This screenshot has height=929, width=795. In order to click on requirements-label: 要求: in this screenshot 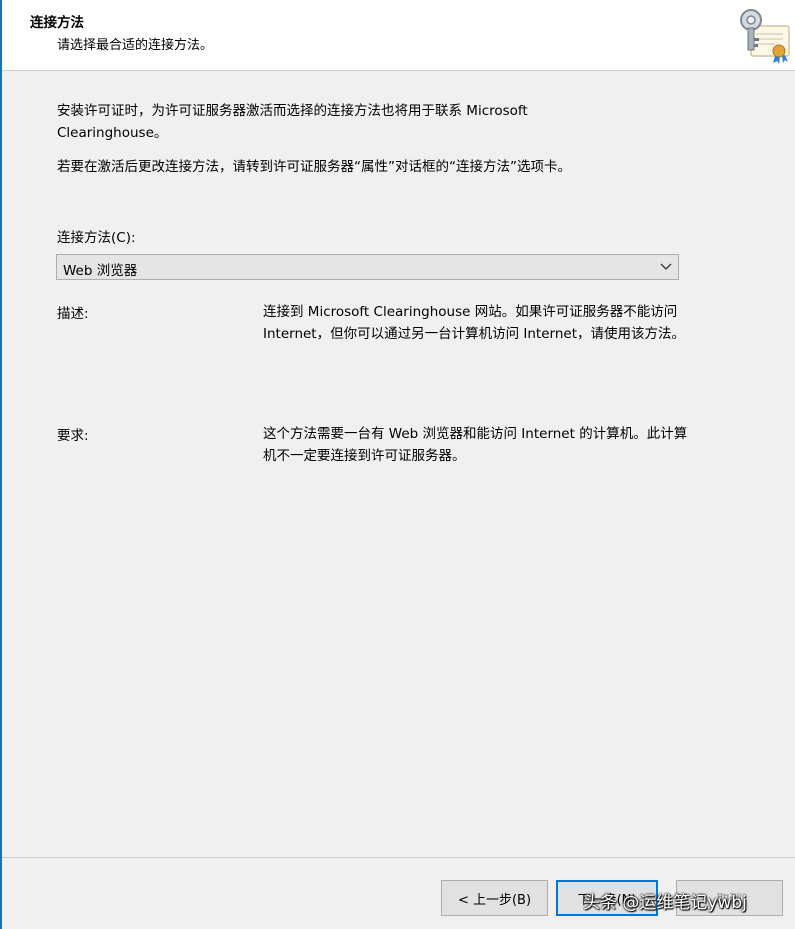, I will do `click(73, 436)`.